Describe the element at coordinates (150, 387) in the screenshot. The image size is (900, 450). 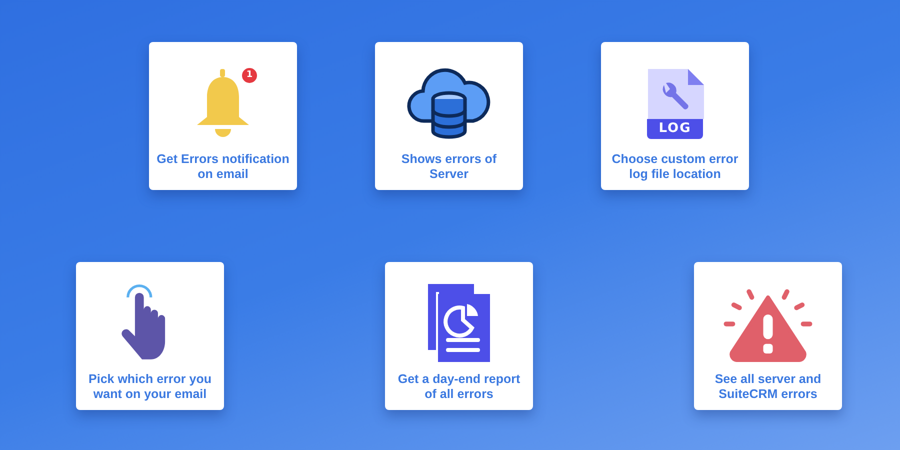
I see `feature-label: Pick which error you want on your email` at that location.